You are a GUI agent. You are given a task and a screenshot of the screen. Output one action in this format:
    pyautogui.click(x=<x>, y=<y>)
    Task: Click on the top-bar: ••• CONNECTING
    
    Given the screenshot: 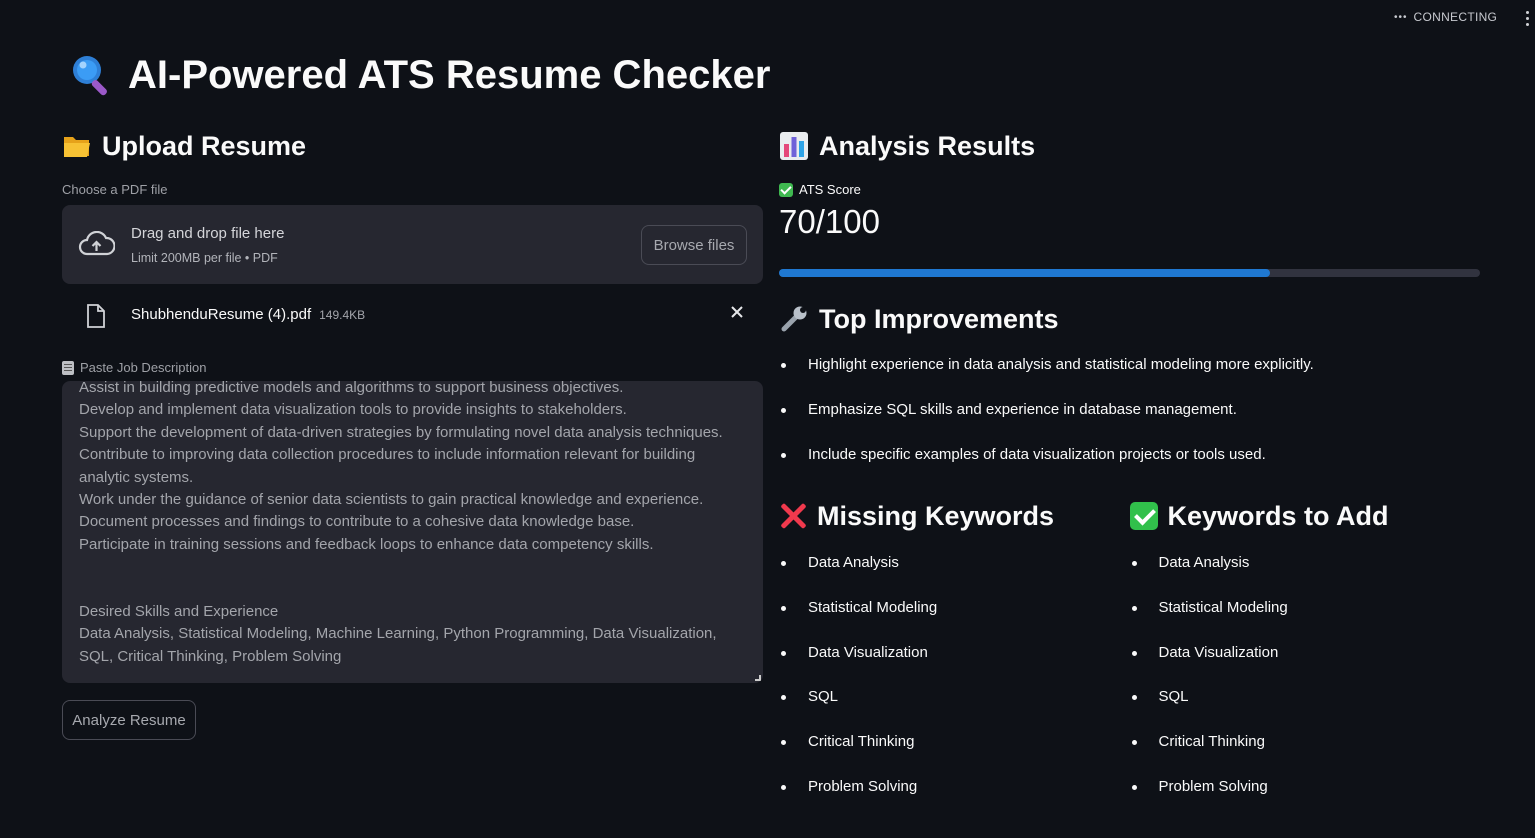 What is the action you would take?
    pyautogui.click(x=767, y=17)
    